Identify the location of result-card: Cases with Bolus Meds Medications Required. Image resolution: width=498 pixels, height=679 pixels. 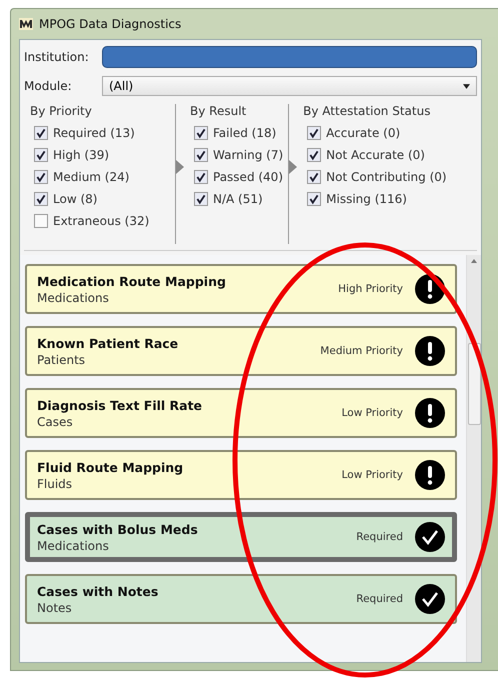
(241, 537).